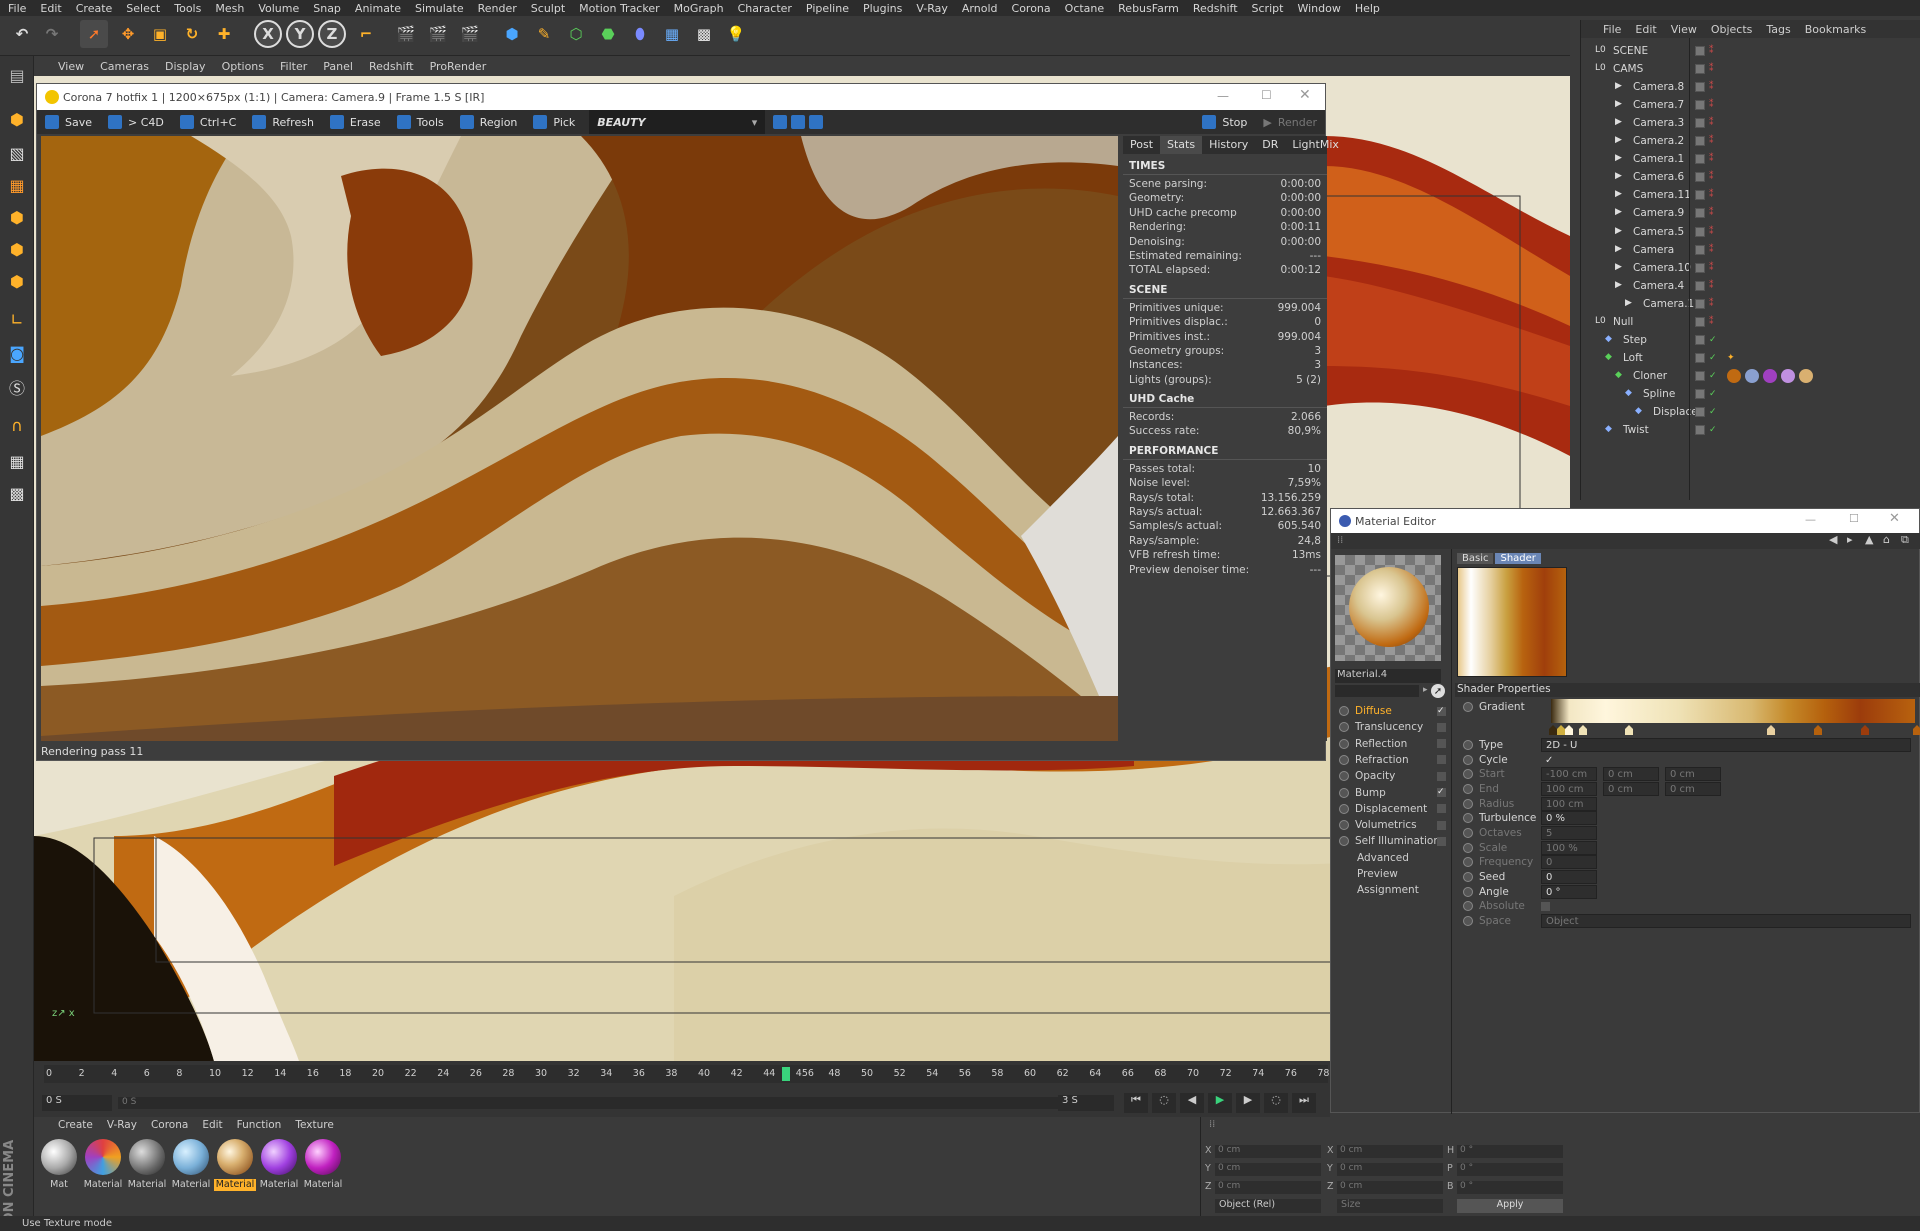  What do you see at coordinates (1181, 145) in the screenshot?
I see `tab-stats: Stats` at bounding box center [1181, 145].